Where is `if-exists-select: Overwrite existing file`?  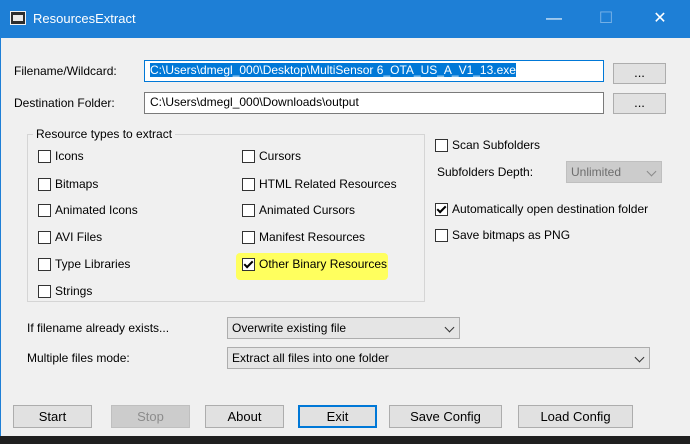
if-exists-select: Overwrite existing file is located at coordinates (343, 328).